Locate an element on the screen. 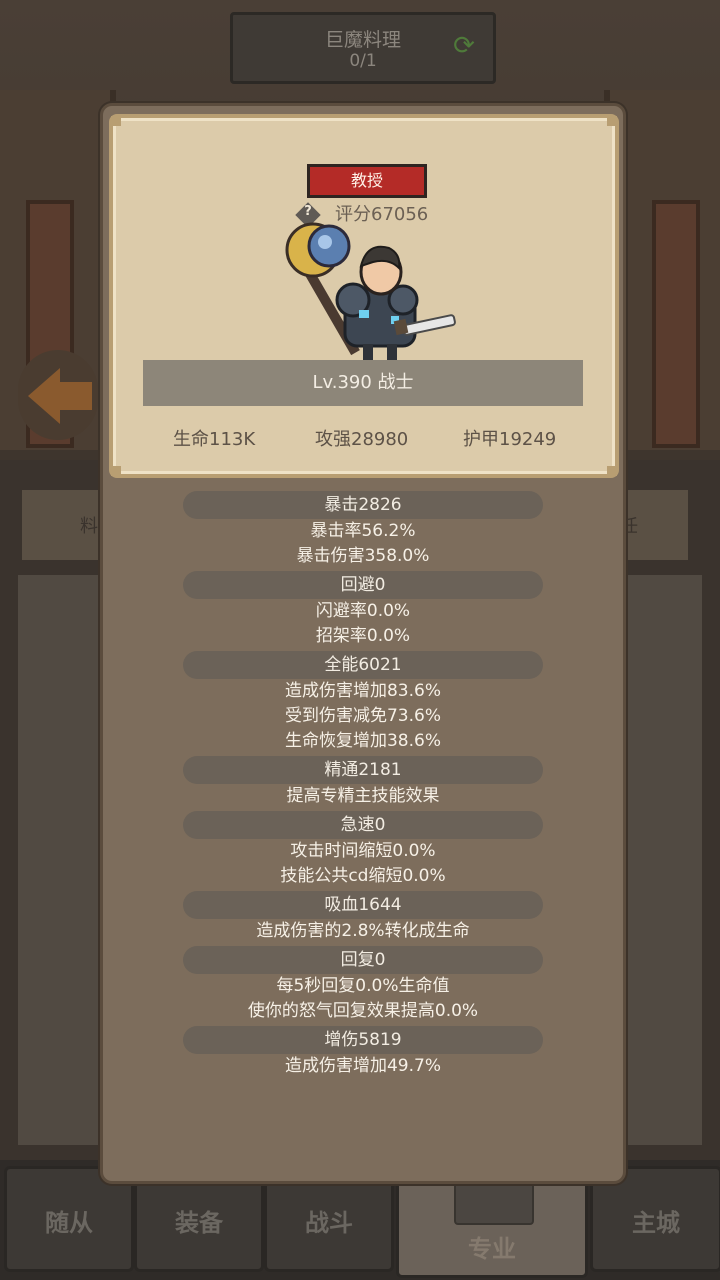 The width and height of the screenshot is (720, 1280). stat-detail: 造成伤害的2.8%转化成生命 is located at coordinates (363, 931).